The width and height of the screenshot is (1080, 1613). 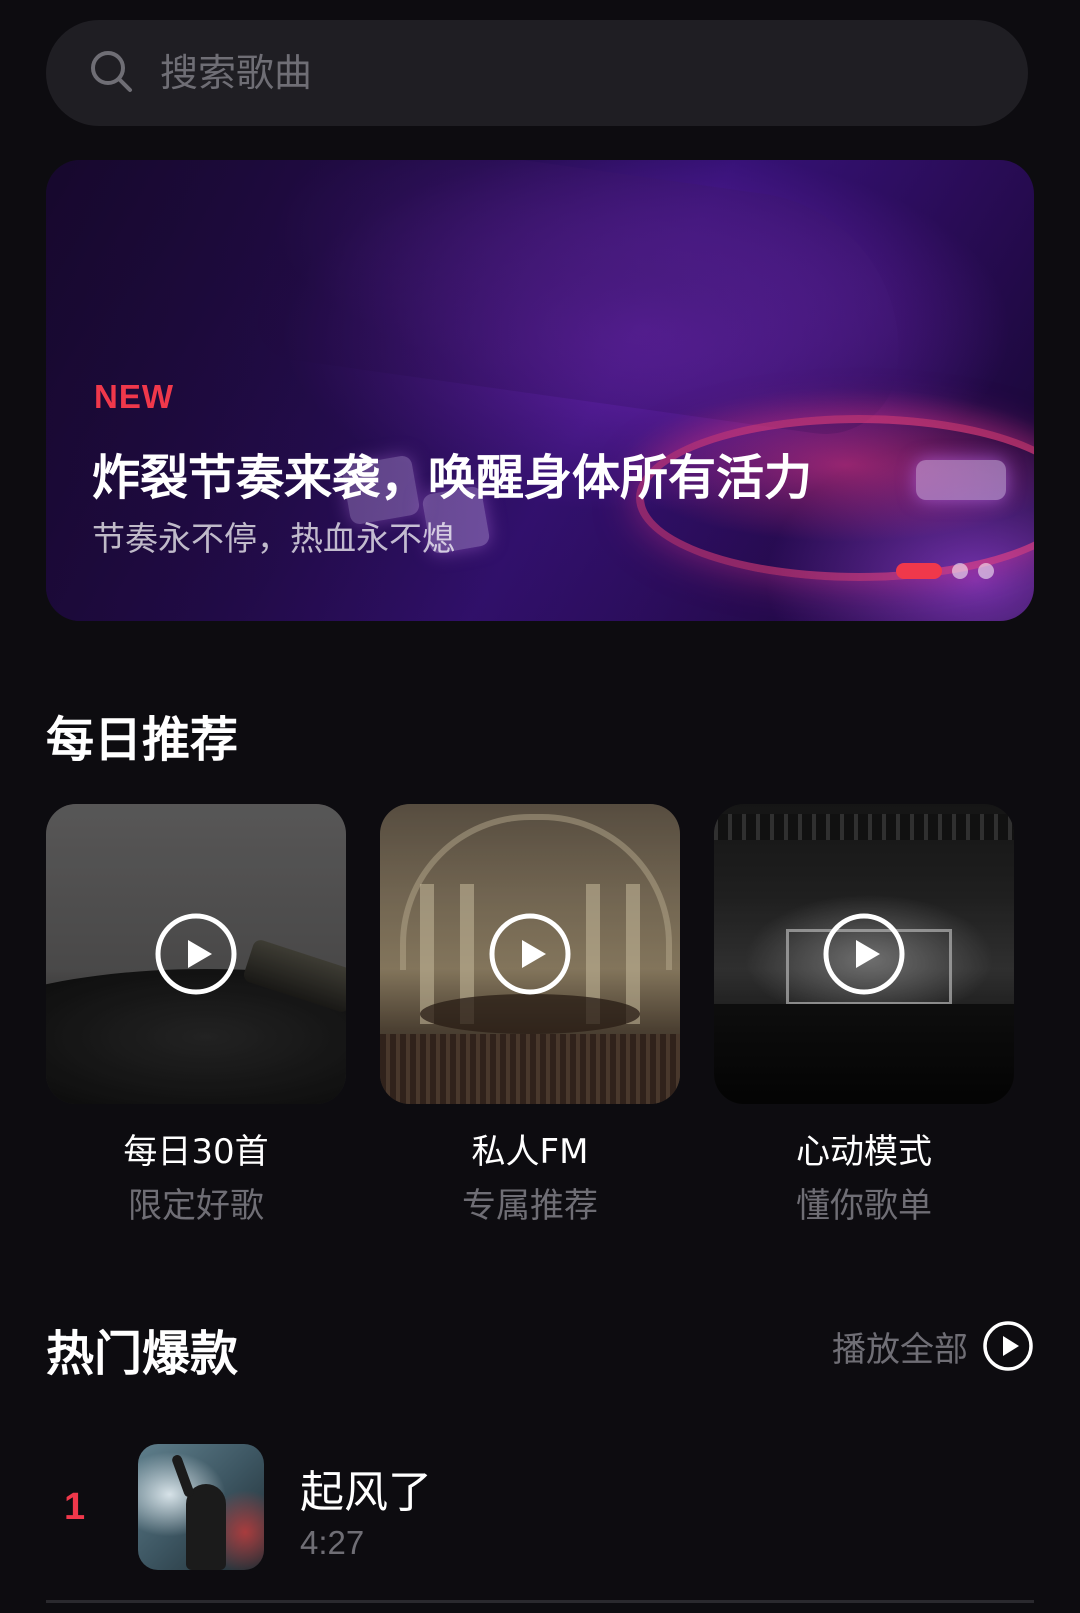 What do you see at coordinates (134, 396) in the screenshot?
I see `banner-tag: NEW` at bounding box center [134, 396].